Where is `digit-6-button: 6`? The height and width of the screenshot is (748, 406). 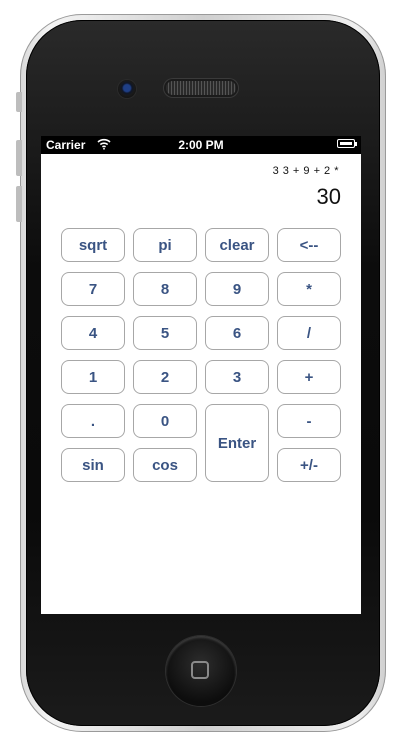 digit-6-button: 6 is located at coordinates (237, 333).